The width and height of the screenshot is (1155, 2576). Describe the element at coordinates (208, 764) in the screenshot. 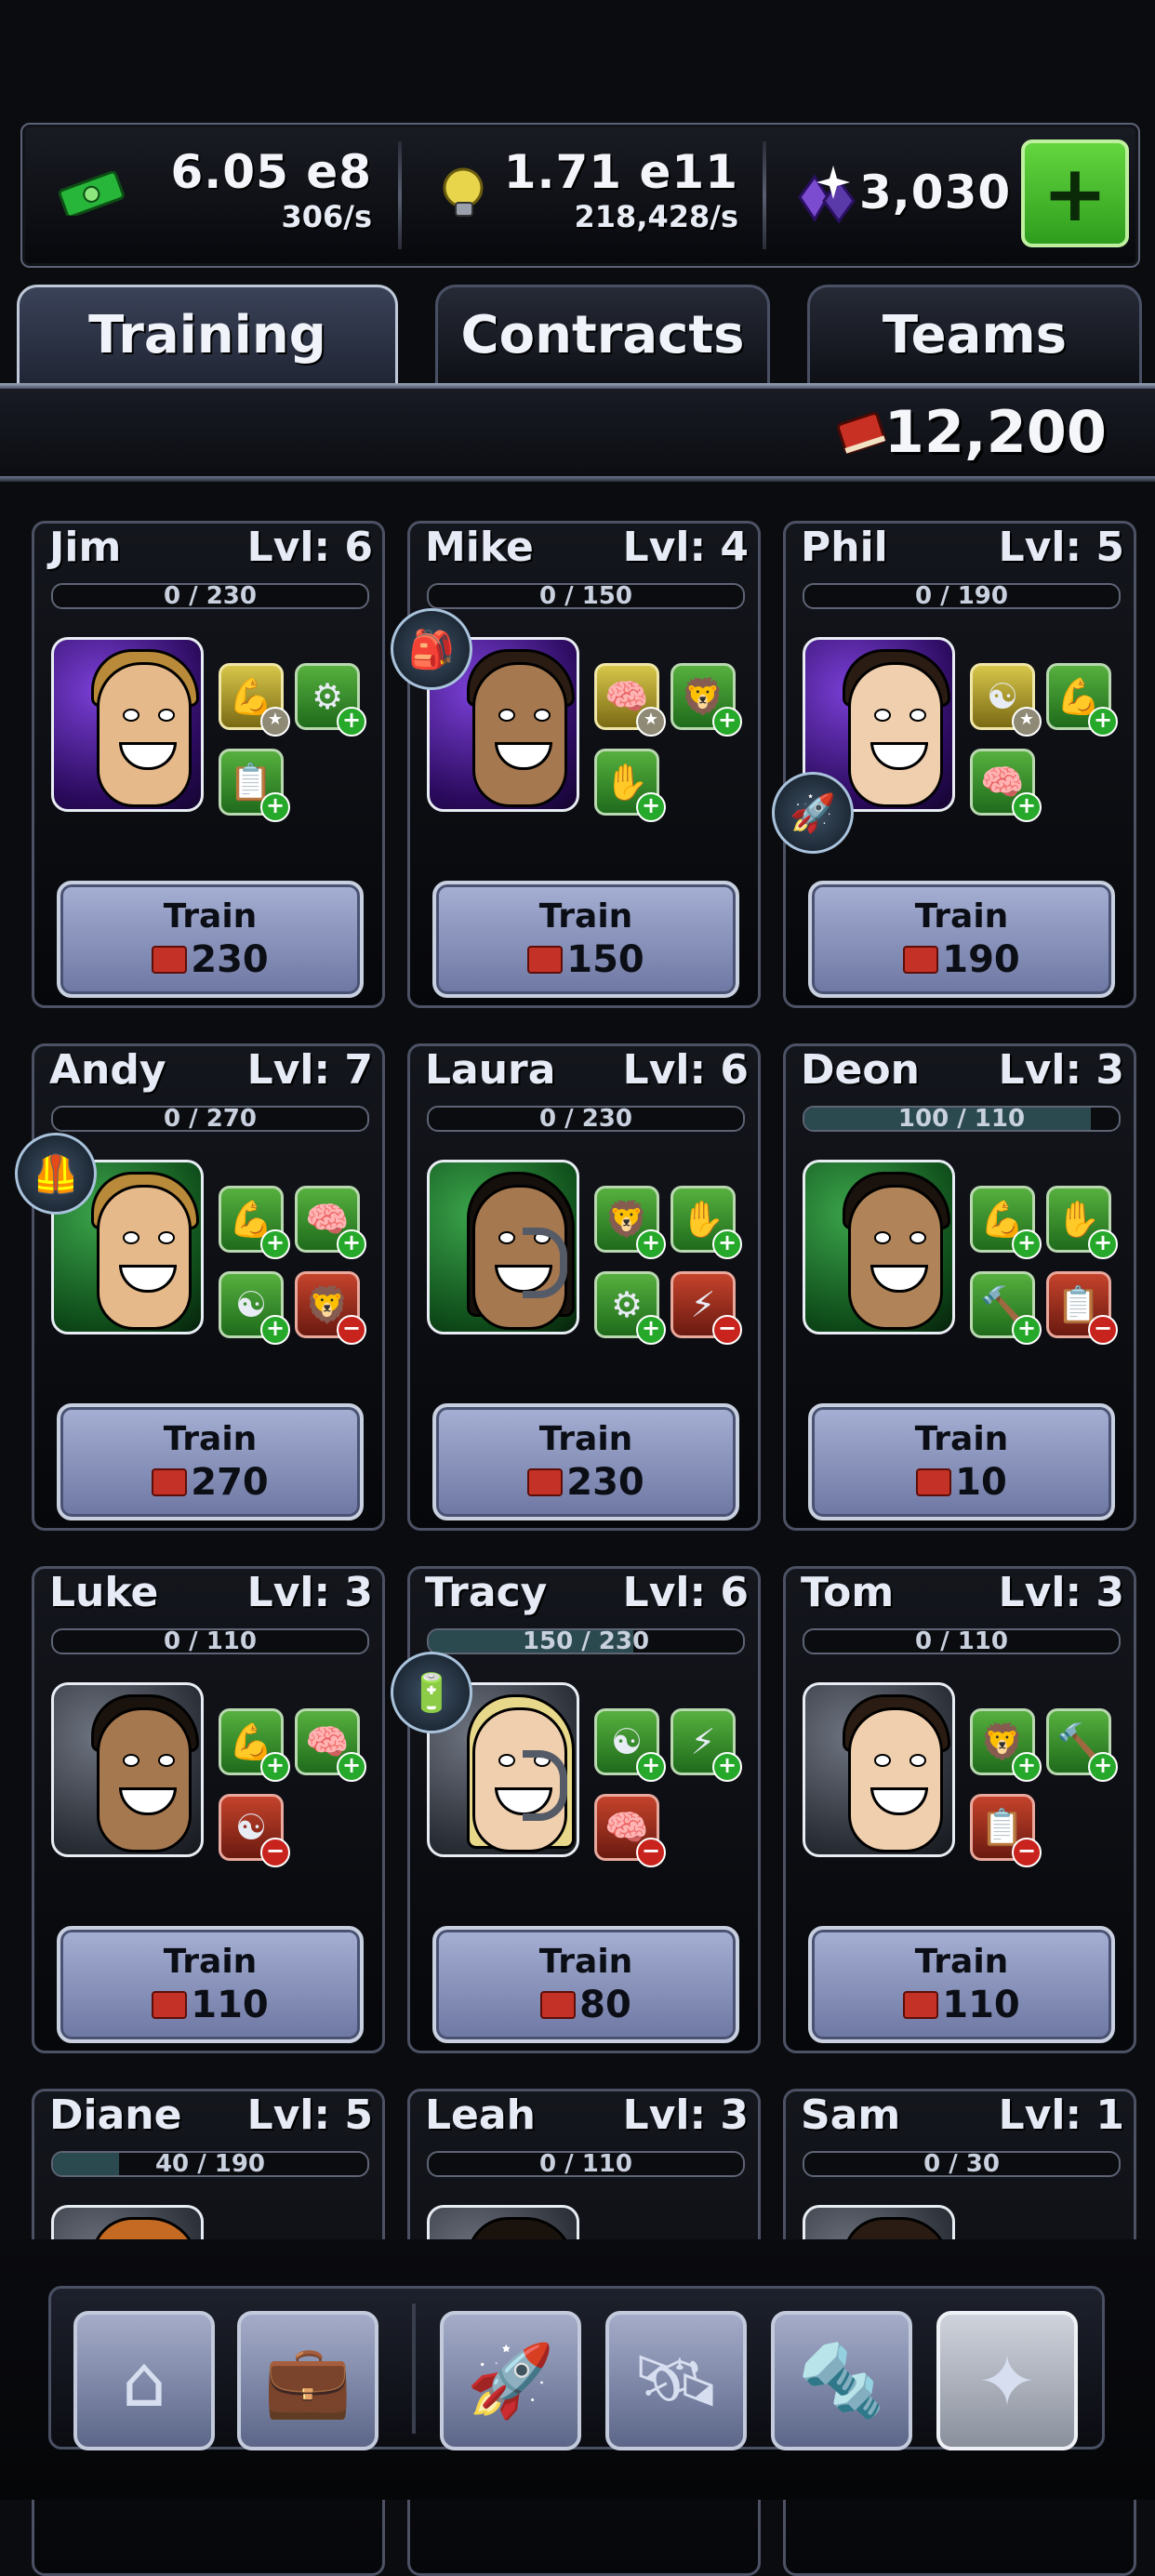

I see `trainee-card-jim: Jim Lvl: 6 0 / 230 💪 ★ ⚙ + 📋 + Train 230` at that location.